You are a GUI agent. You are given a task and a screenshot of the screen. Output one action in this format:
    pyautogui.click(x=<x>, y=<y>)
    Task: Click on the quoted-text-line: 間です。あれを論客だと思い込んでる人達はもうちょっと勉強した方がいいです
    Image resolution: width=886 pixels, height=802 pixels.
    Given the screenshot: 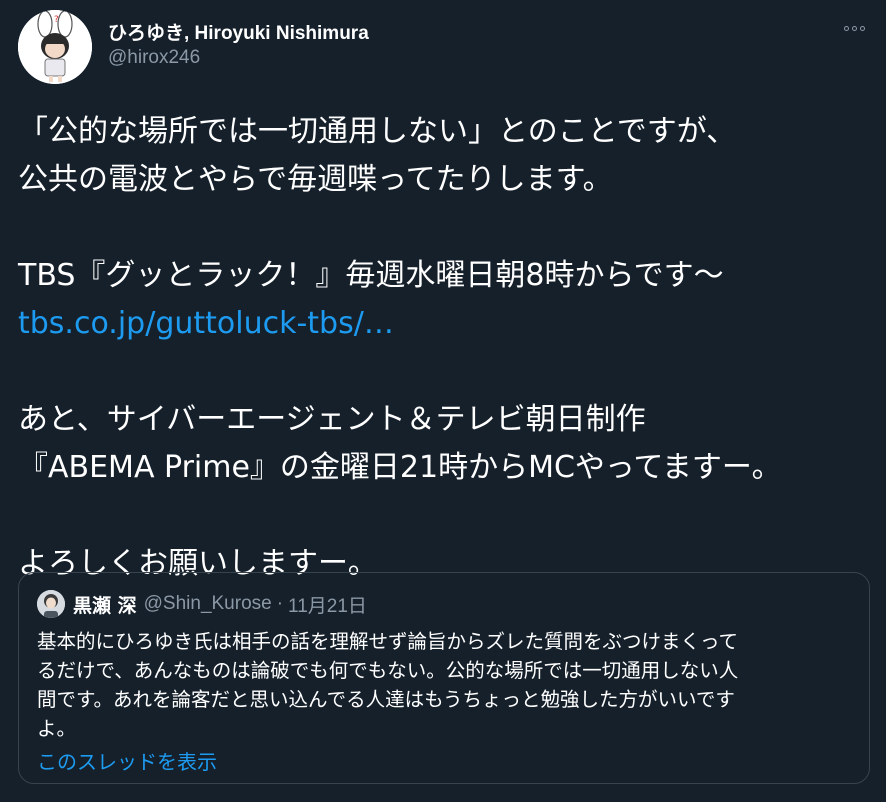 What is the action you would take?
    pyautogui.click(x=386, y=699)
    